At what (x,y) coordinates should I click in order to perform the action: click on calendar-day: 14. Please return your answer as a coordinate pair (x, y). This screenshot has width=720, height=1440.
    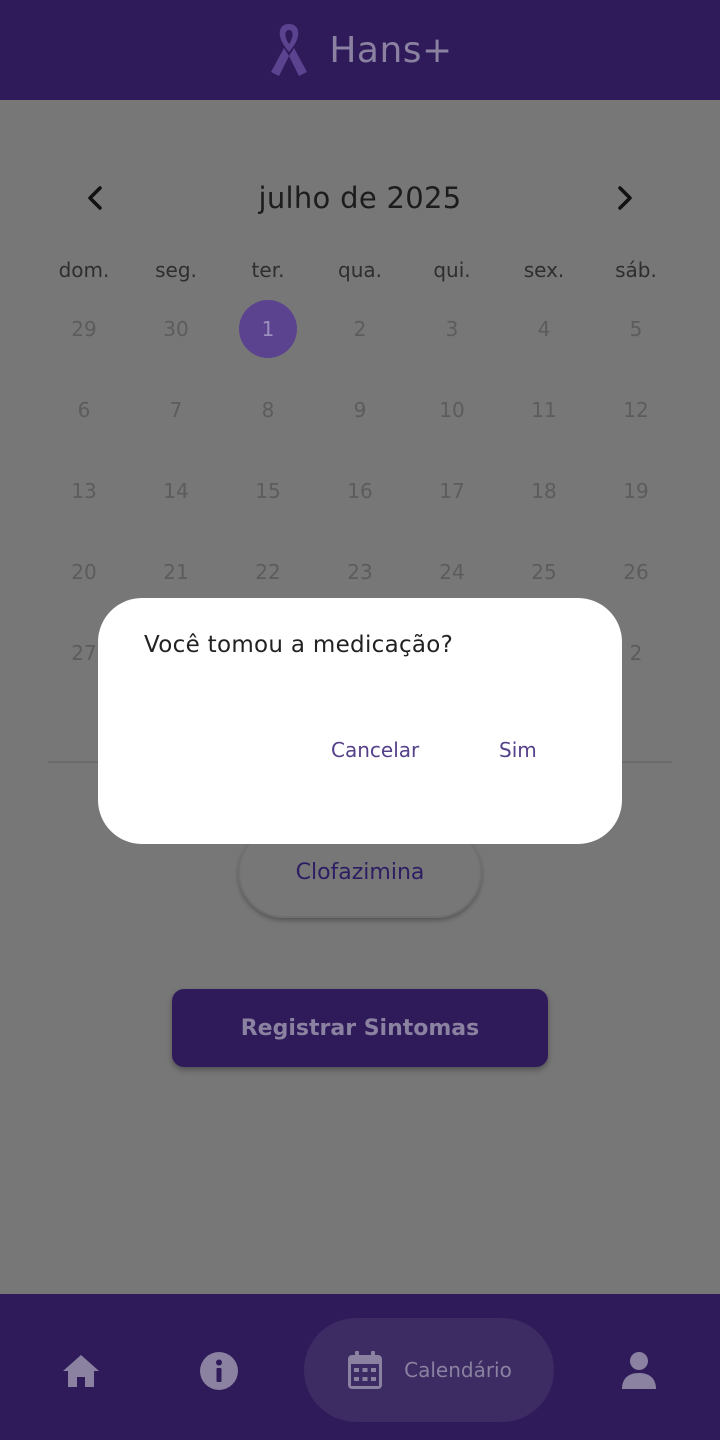
    Looking at the image, I should click on (176, 490).